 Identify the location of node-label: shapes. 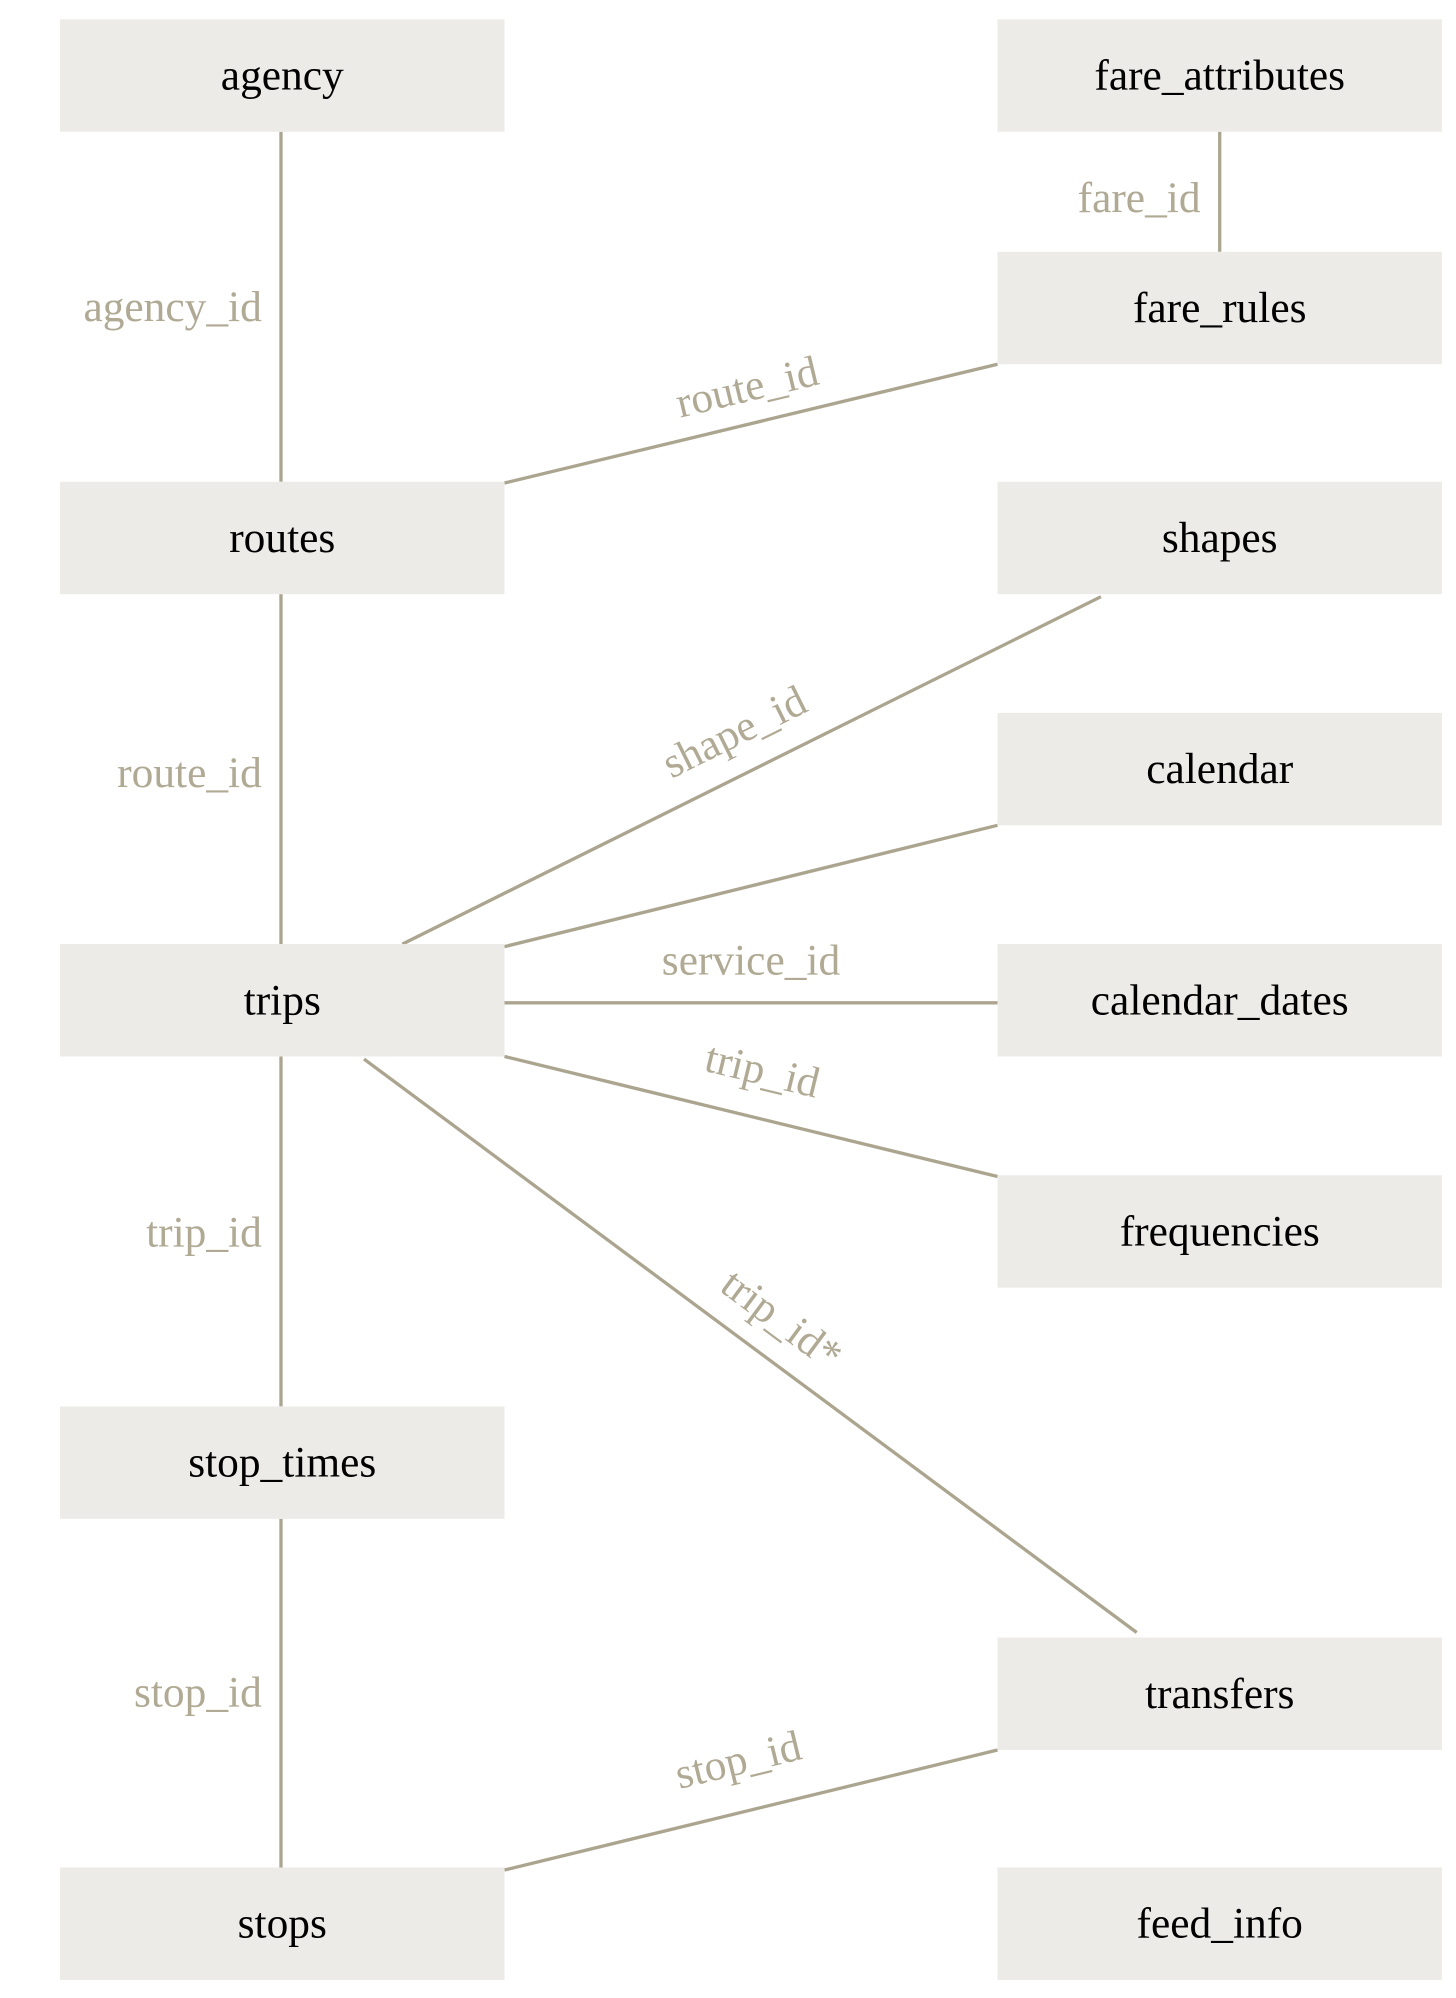
(1220, 538).